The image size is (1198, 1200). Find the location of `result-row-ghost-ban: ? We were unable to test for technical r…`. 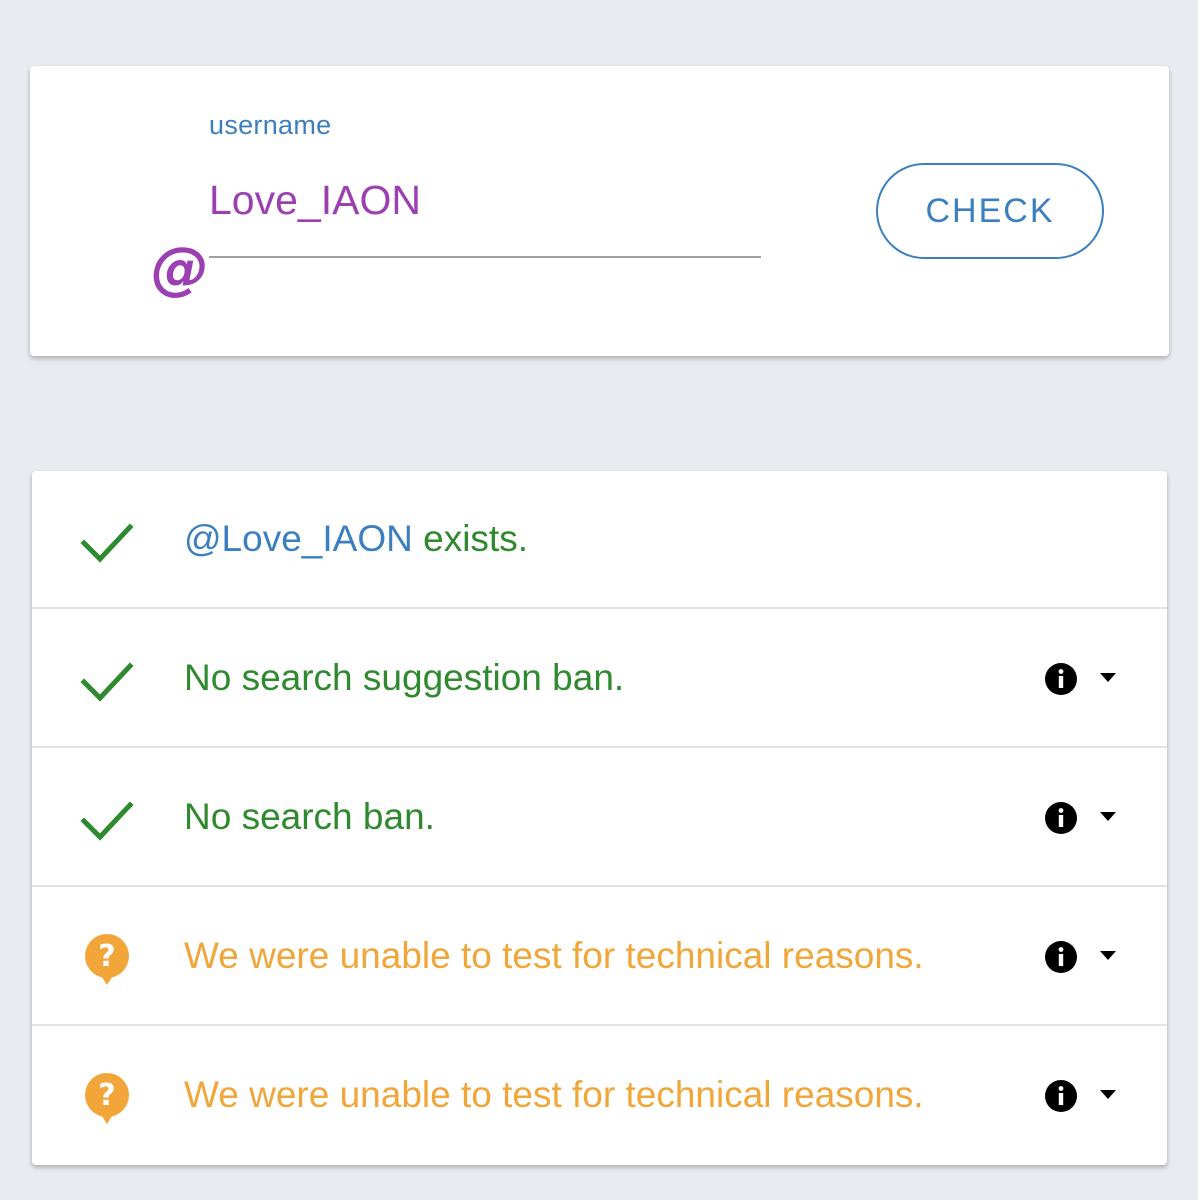

result-row-ghost-ban: ? We were unable to test for technical r… is located at coordinates (599, 957).